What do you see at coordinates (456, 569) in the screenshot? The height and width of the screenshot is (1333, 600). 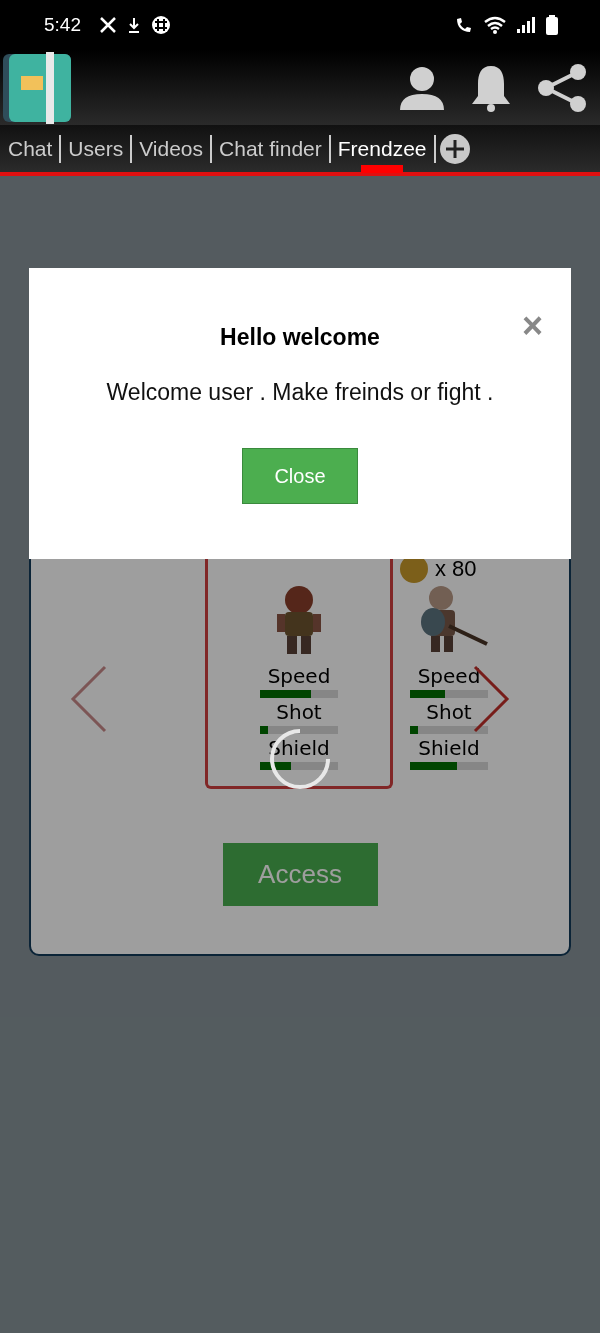 I see `coin-price: x 80` at bounding box center [456, 569].